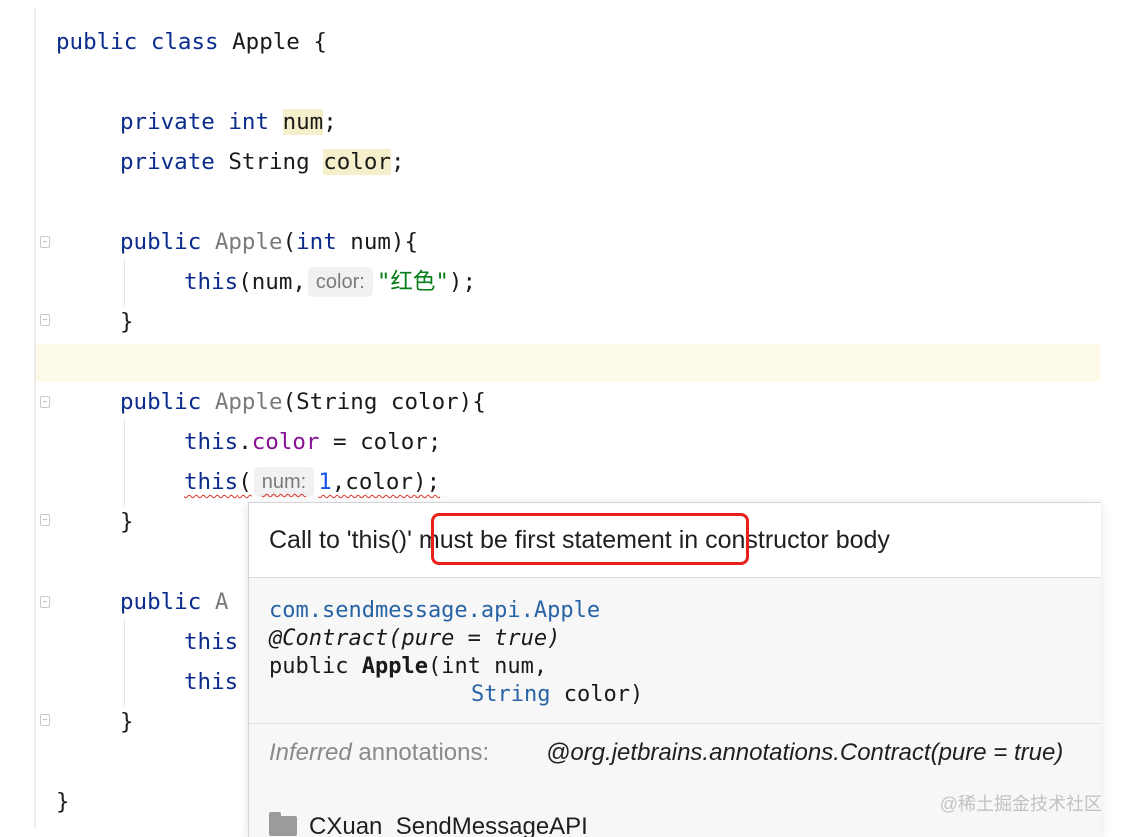 This screenshot has height=837, width=1126. I want to click on error-message-part: Call to 'this()', so click(340, 540).